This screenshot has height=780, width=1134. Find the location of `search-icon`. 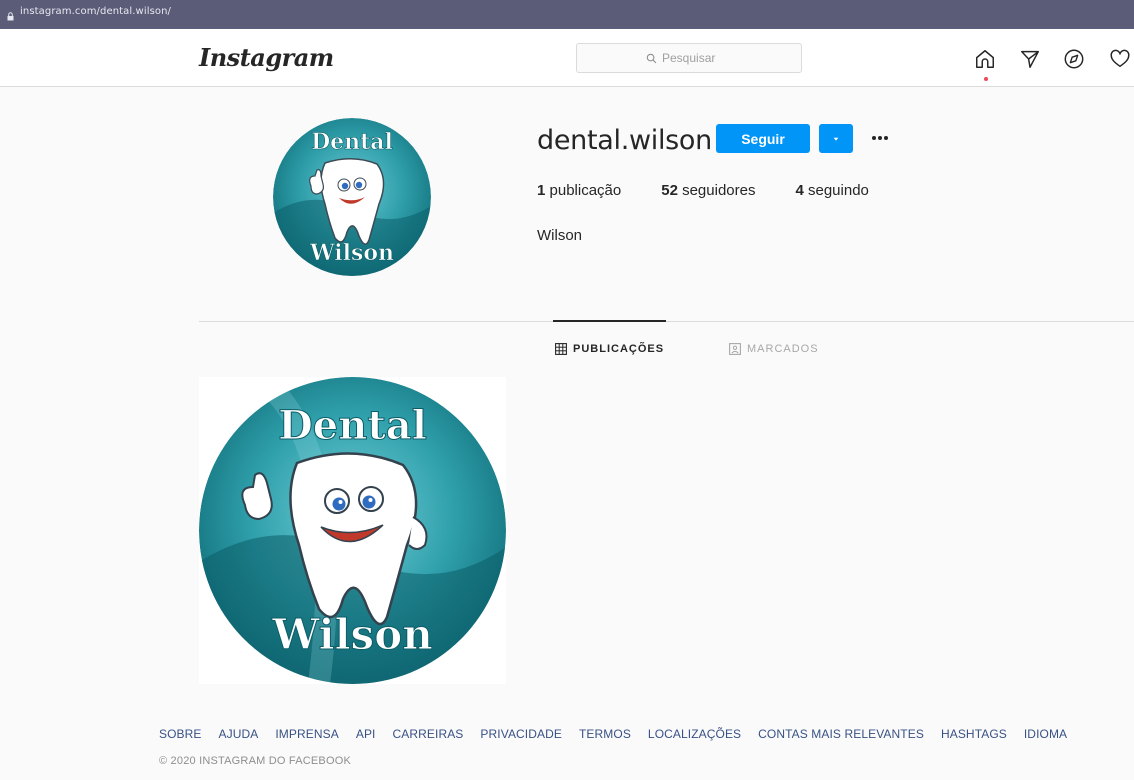

search-icon is located at coordinates (651, 58).